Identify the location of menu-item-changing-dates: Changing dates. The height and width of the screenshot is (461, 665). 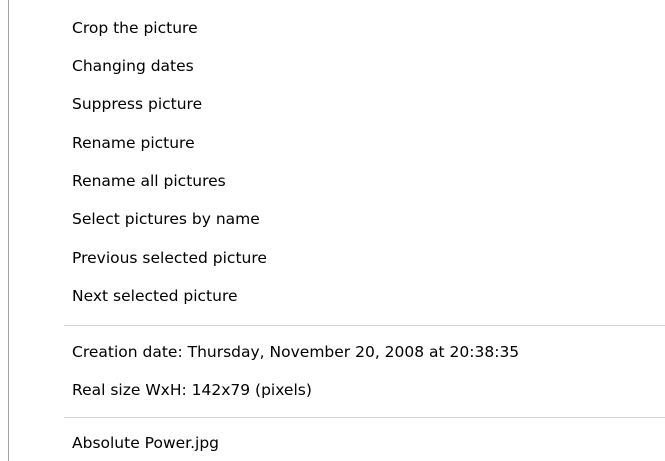
(362, 66).